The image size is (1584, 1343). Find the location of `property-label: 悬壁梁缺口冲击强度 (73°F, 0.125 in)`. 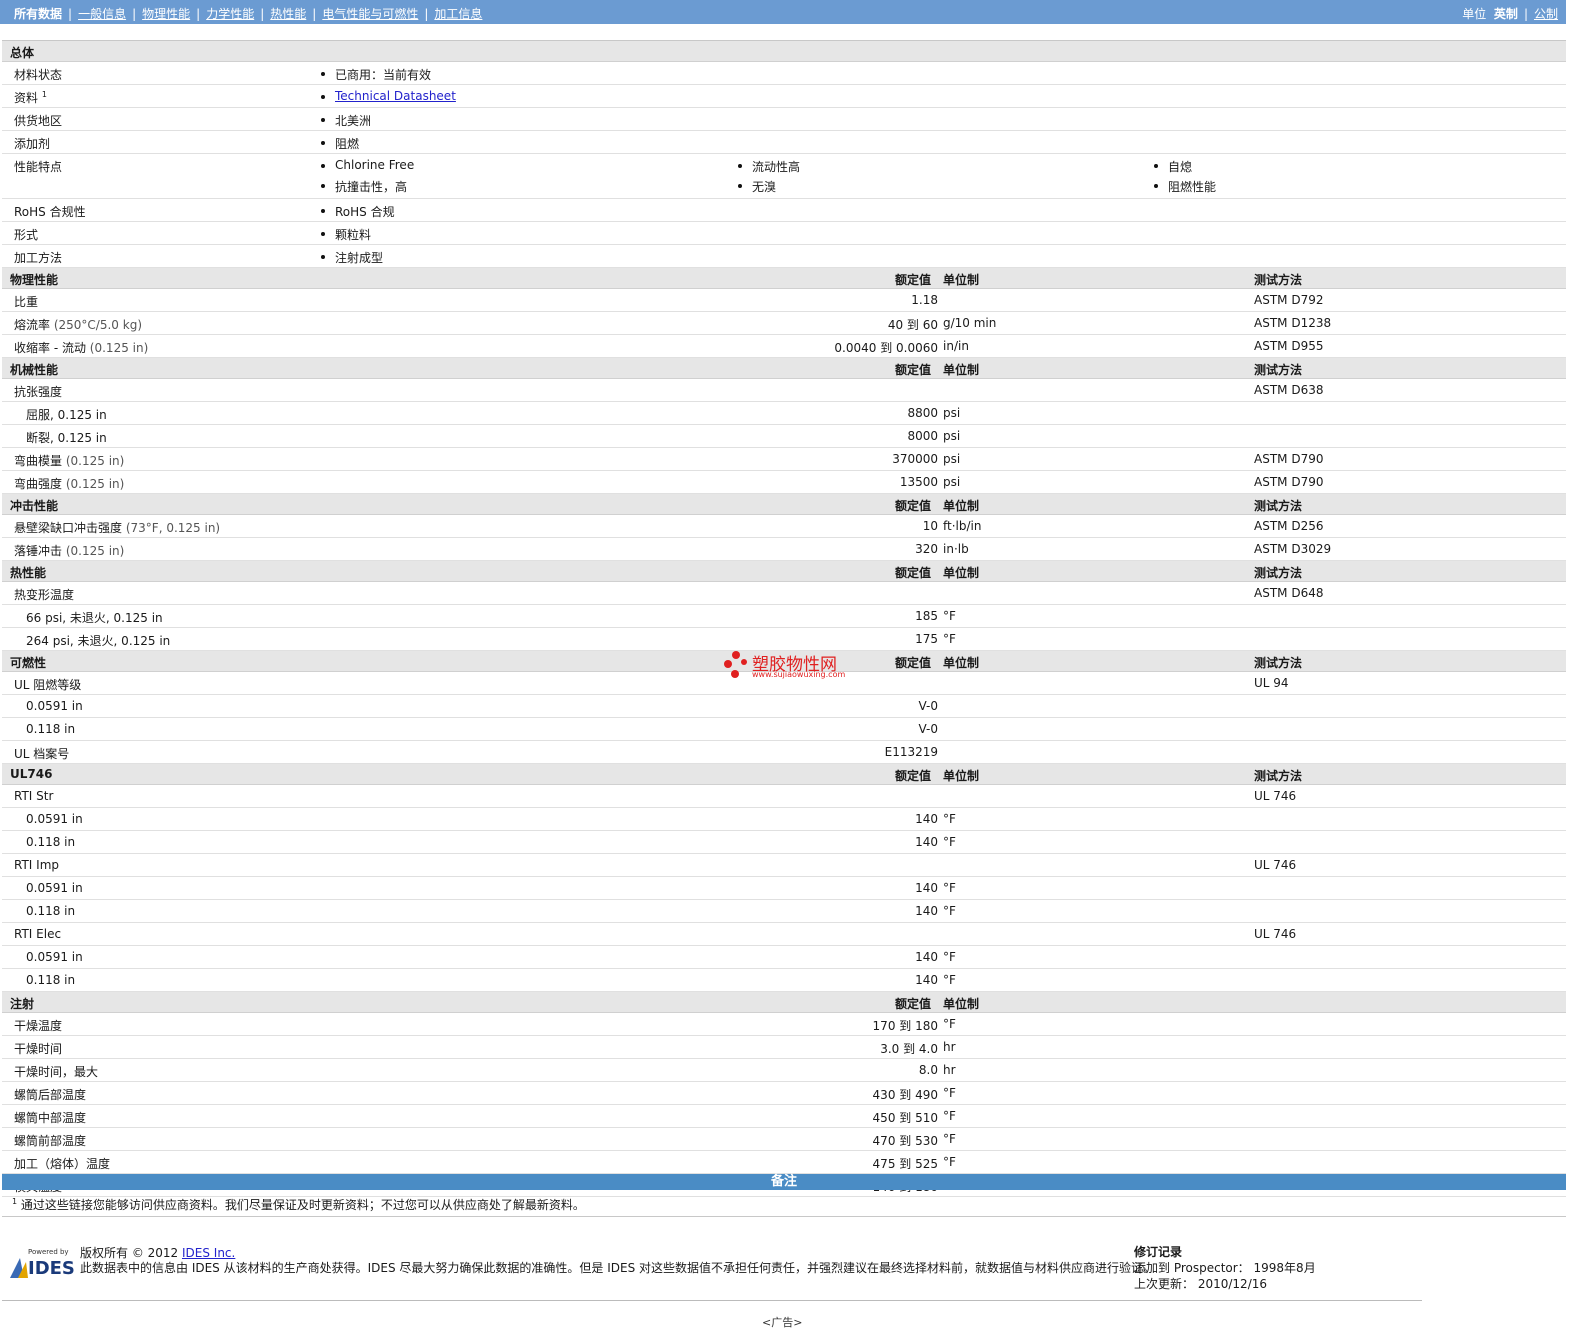

property-label: 悬壁梁缺口冲击强度 (73°F, 0.125 in) is located at coordinates (117, 528).